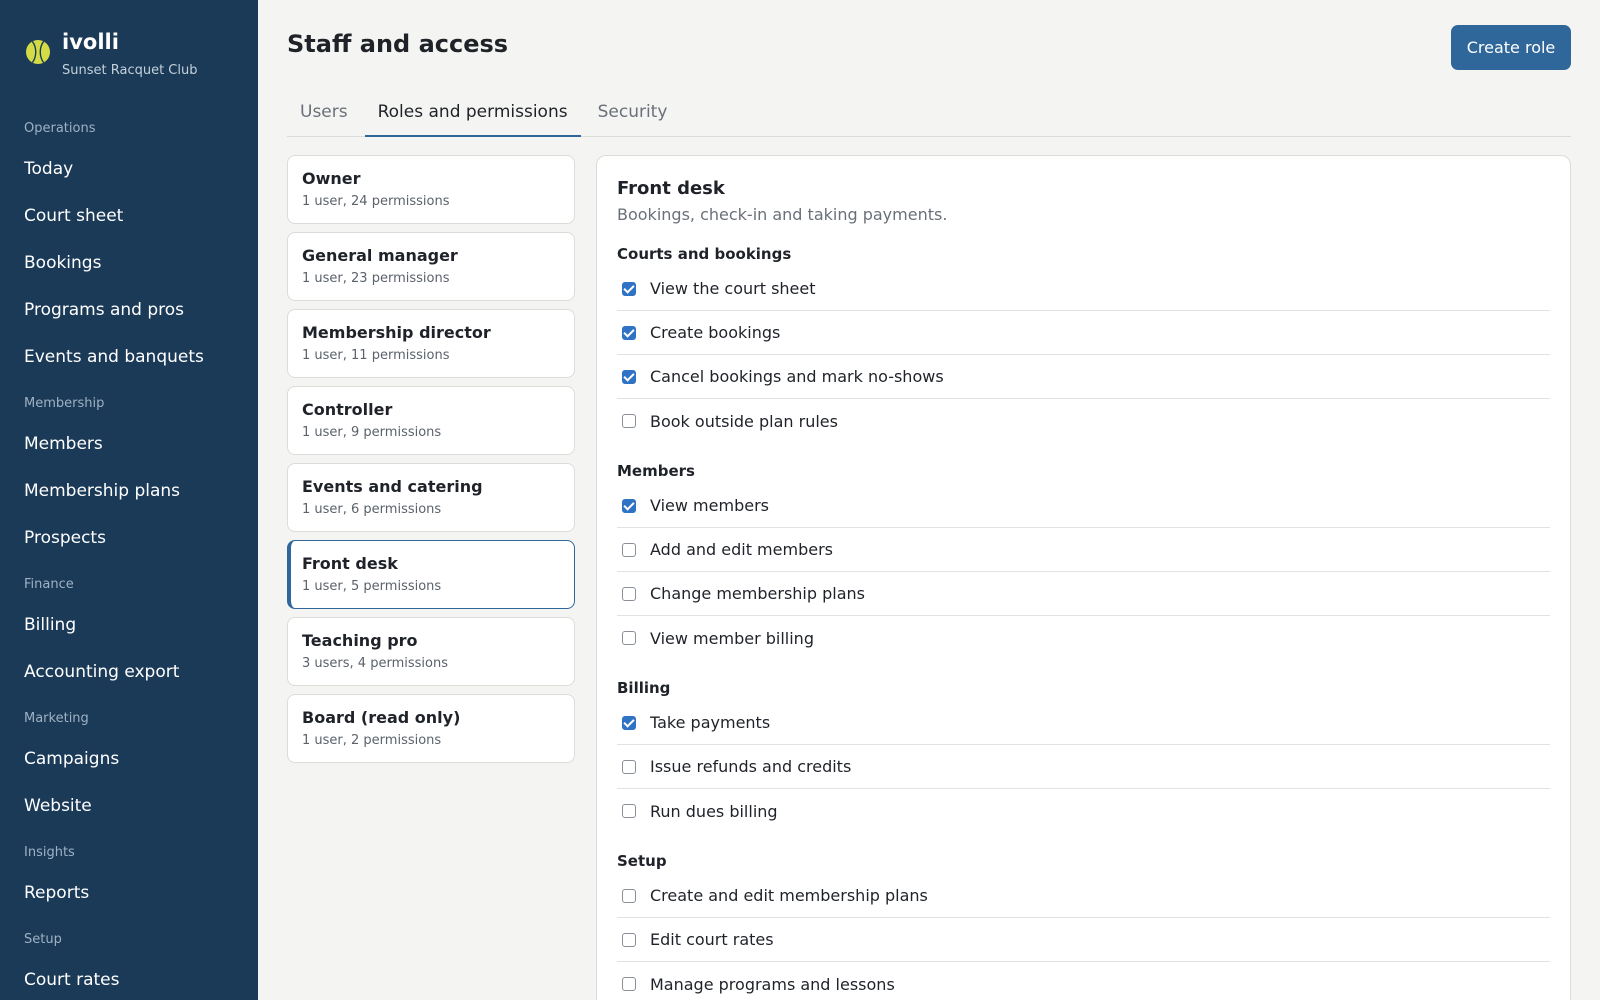  I want to click on role-meta: 1 user, 24 permissions, so click(376, 201).